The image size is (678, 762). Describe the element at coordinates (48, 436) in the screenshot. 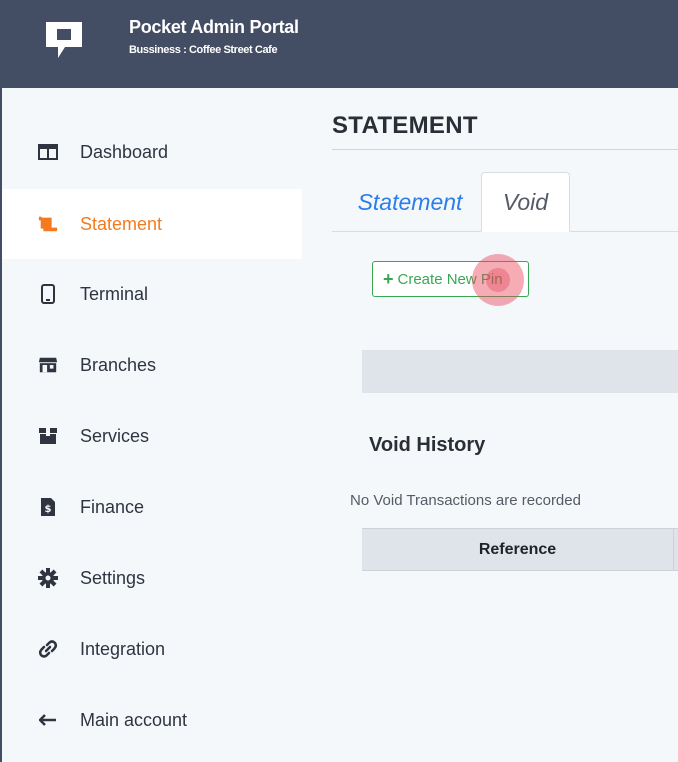

I see `box-icon` at that location.